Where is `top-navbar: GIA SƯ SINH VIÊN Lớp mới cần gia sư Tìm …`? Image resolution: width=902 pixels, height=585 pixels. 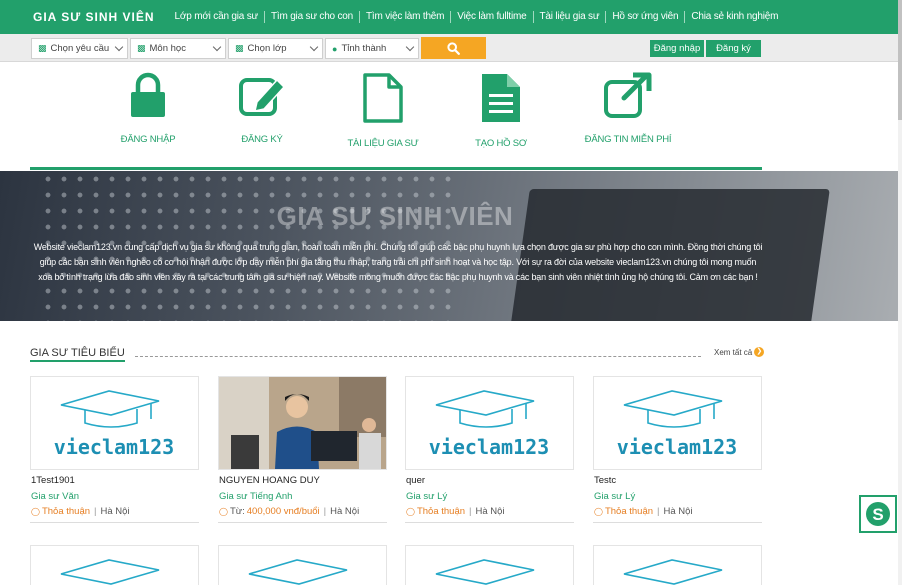
top-navbar: GIA SƯ SINH VIÊN Lớp mới cần gia sư Tìm … is located at coordinates (449, 17).